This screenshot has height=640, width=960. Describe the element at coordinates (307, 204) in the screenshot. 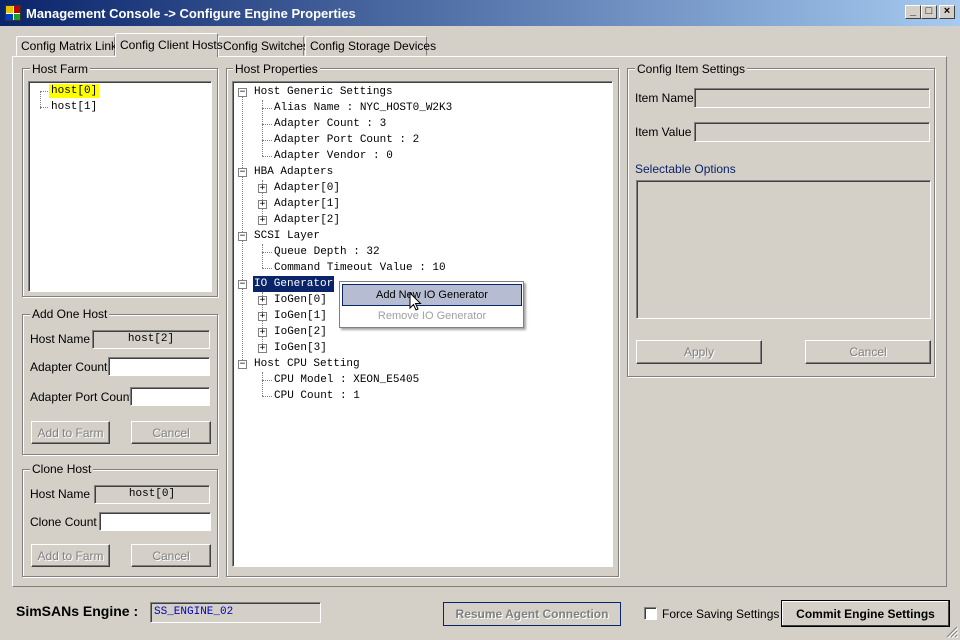

I see `tree-node-adapter: Adapter[1]` at that location.